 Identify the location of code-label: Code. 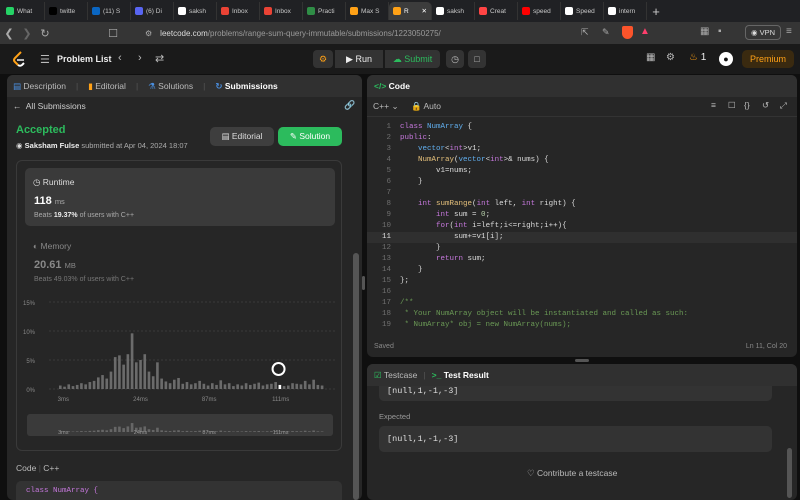
(26, 468).